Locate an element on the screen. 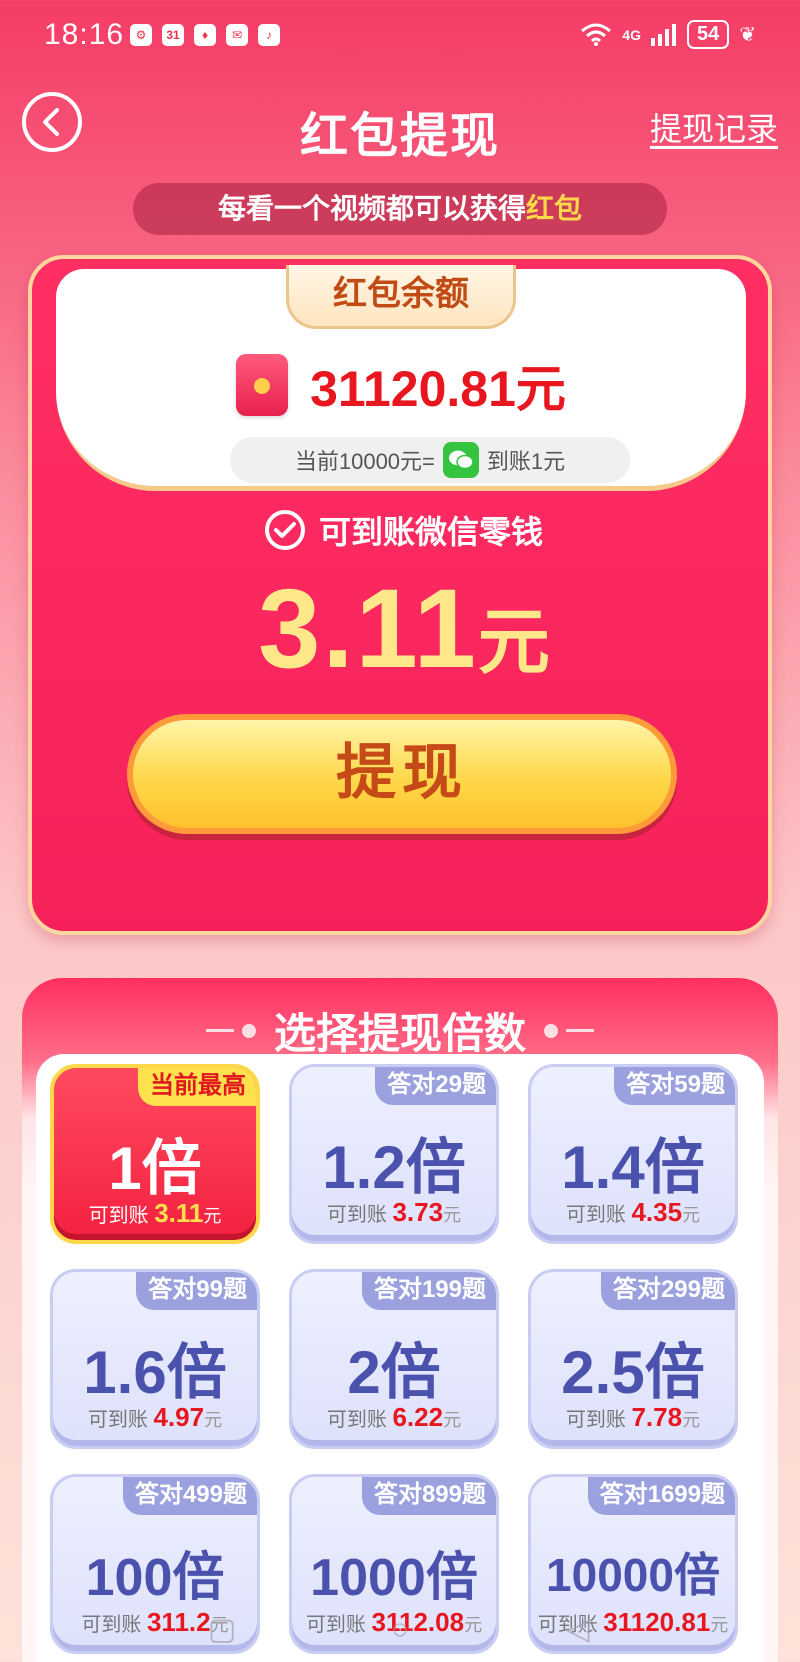  check-circle-icon is located at coordinates (284, 530).